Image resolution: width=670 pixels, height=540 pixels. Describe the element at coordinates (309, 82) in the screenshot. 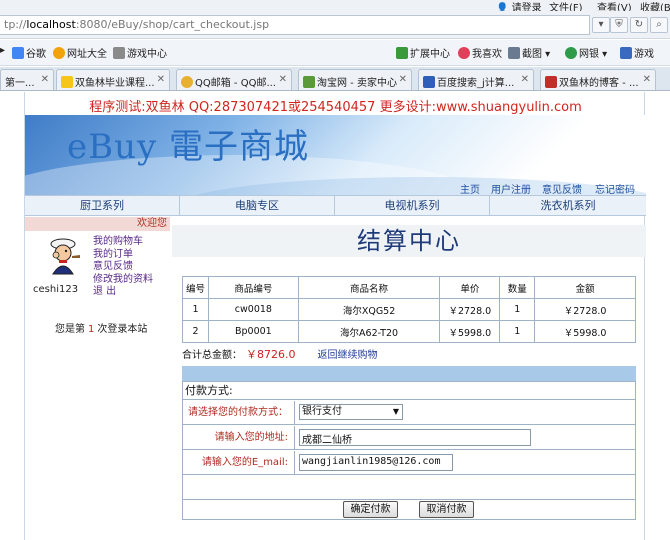

I see `taobao-icon` at that location.